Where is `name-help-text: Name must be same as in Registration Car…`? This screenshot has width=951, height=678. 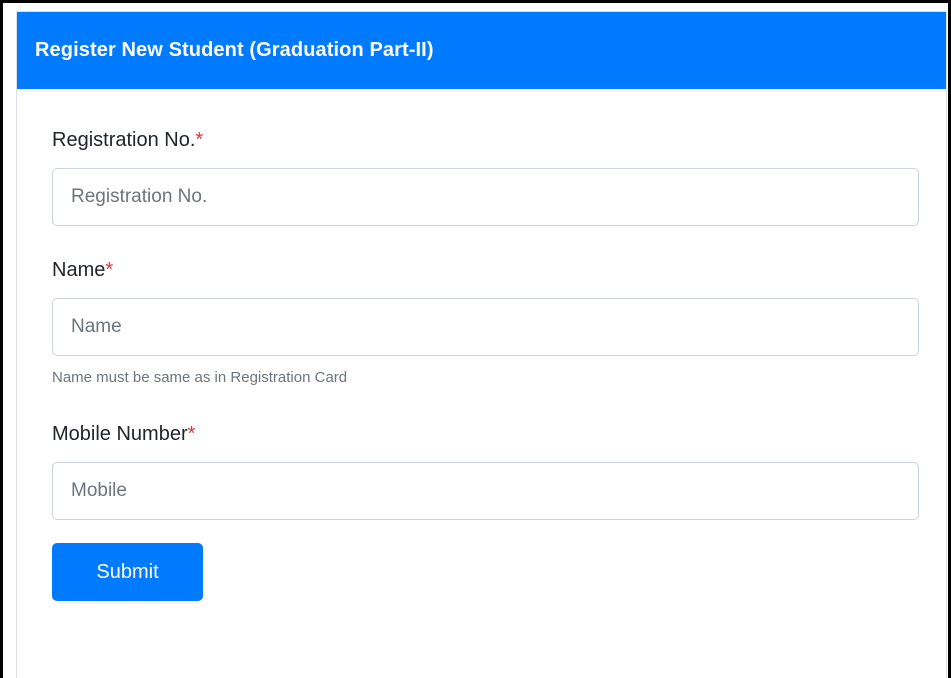 name-help-text: Name must be same as in Registration Car… is located at coordinates (200, 377).